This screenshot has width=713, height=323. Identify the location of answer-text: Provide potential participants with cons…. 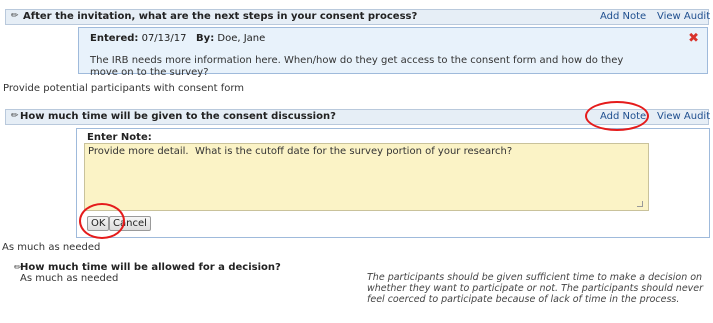
(124, 88).